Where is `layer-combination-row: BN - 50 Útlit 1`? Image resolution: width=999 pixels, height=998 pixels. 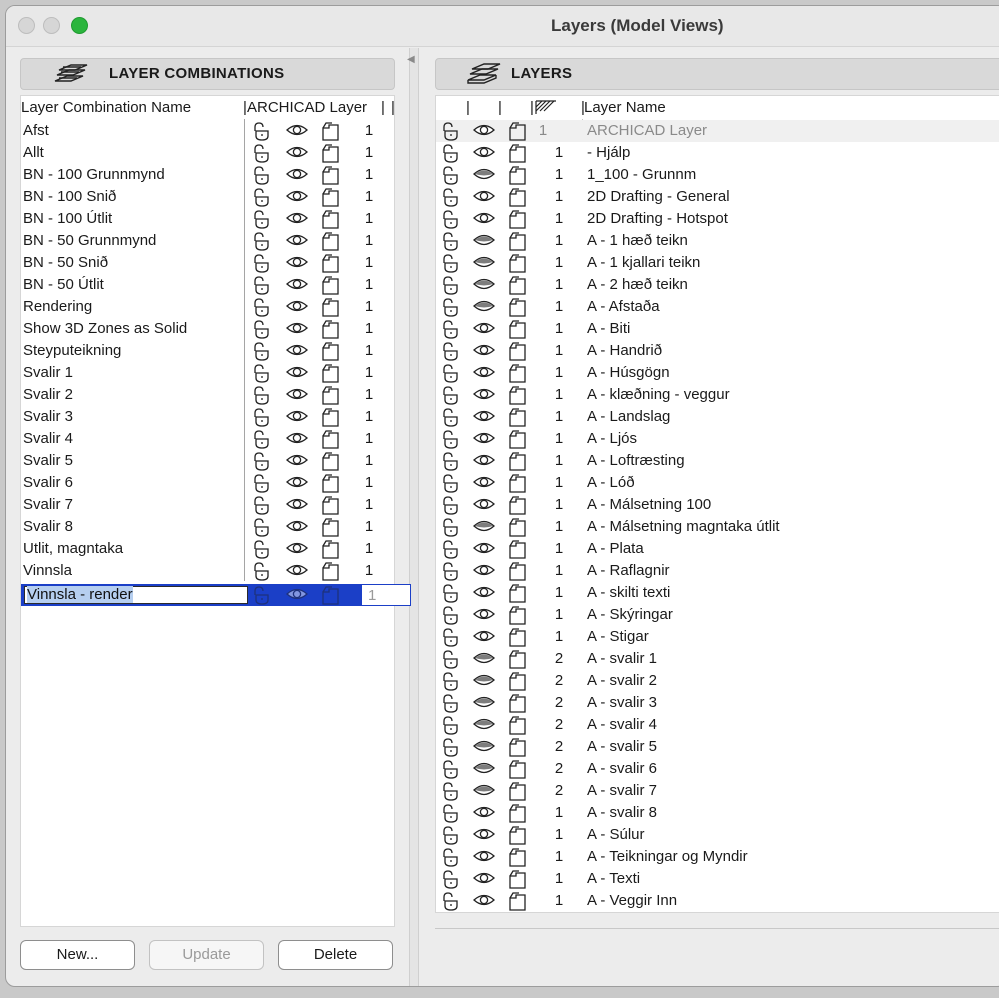
layer-combination-row: BN - 50 Útlit 1 is located at coordinates (207, 285).